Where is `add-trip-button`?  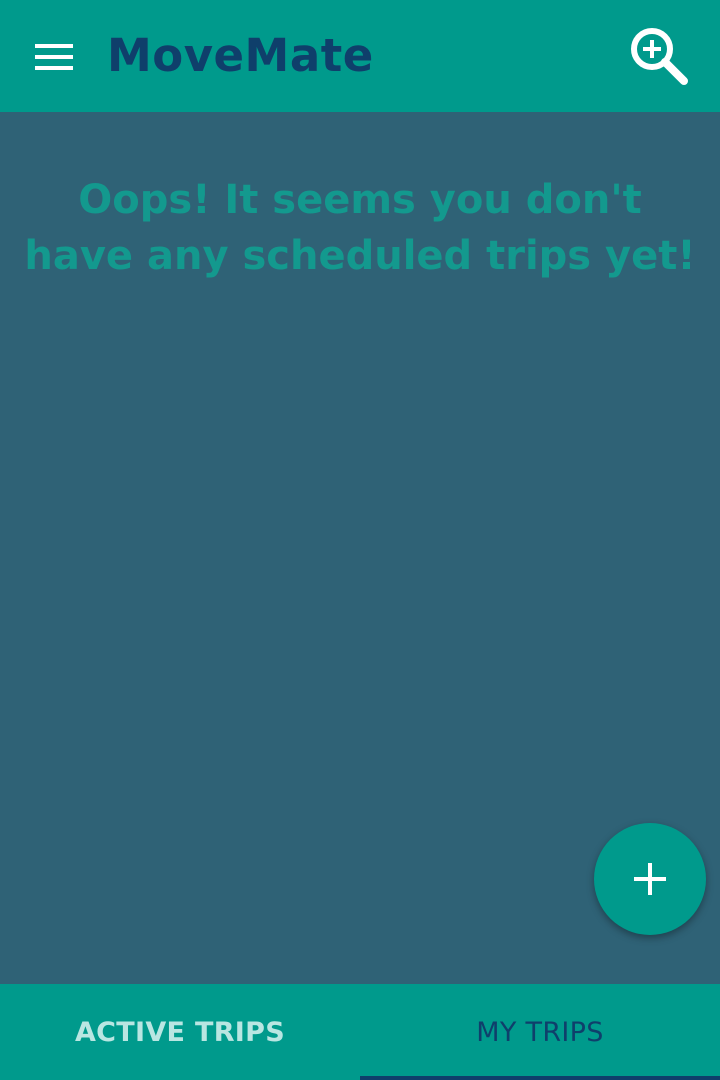
add-trip-button is located at coordinates (650, 879).